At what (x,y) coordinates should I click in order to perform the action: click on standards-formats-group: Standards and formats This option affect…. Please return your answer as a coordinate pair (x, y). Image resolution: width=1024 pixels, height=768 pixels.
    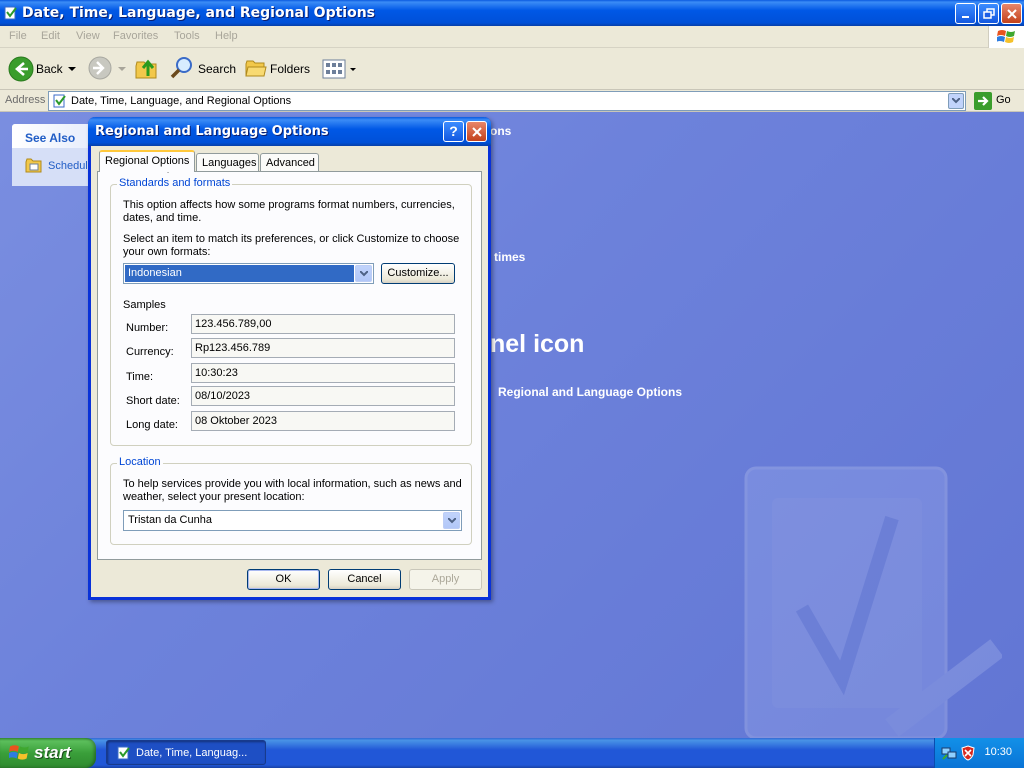
    Looking at the image, I should click on (291, 311).